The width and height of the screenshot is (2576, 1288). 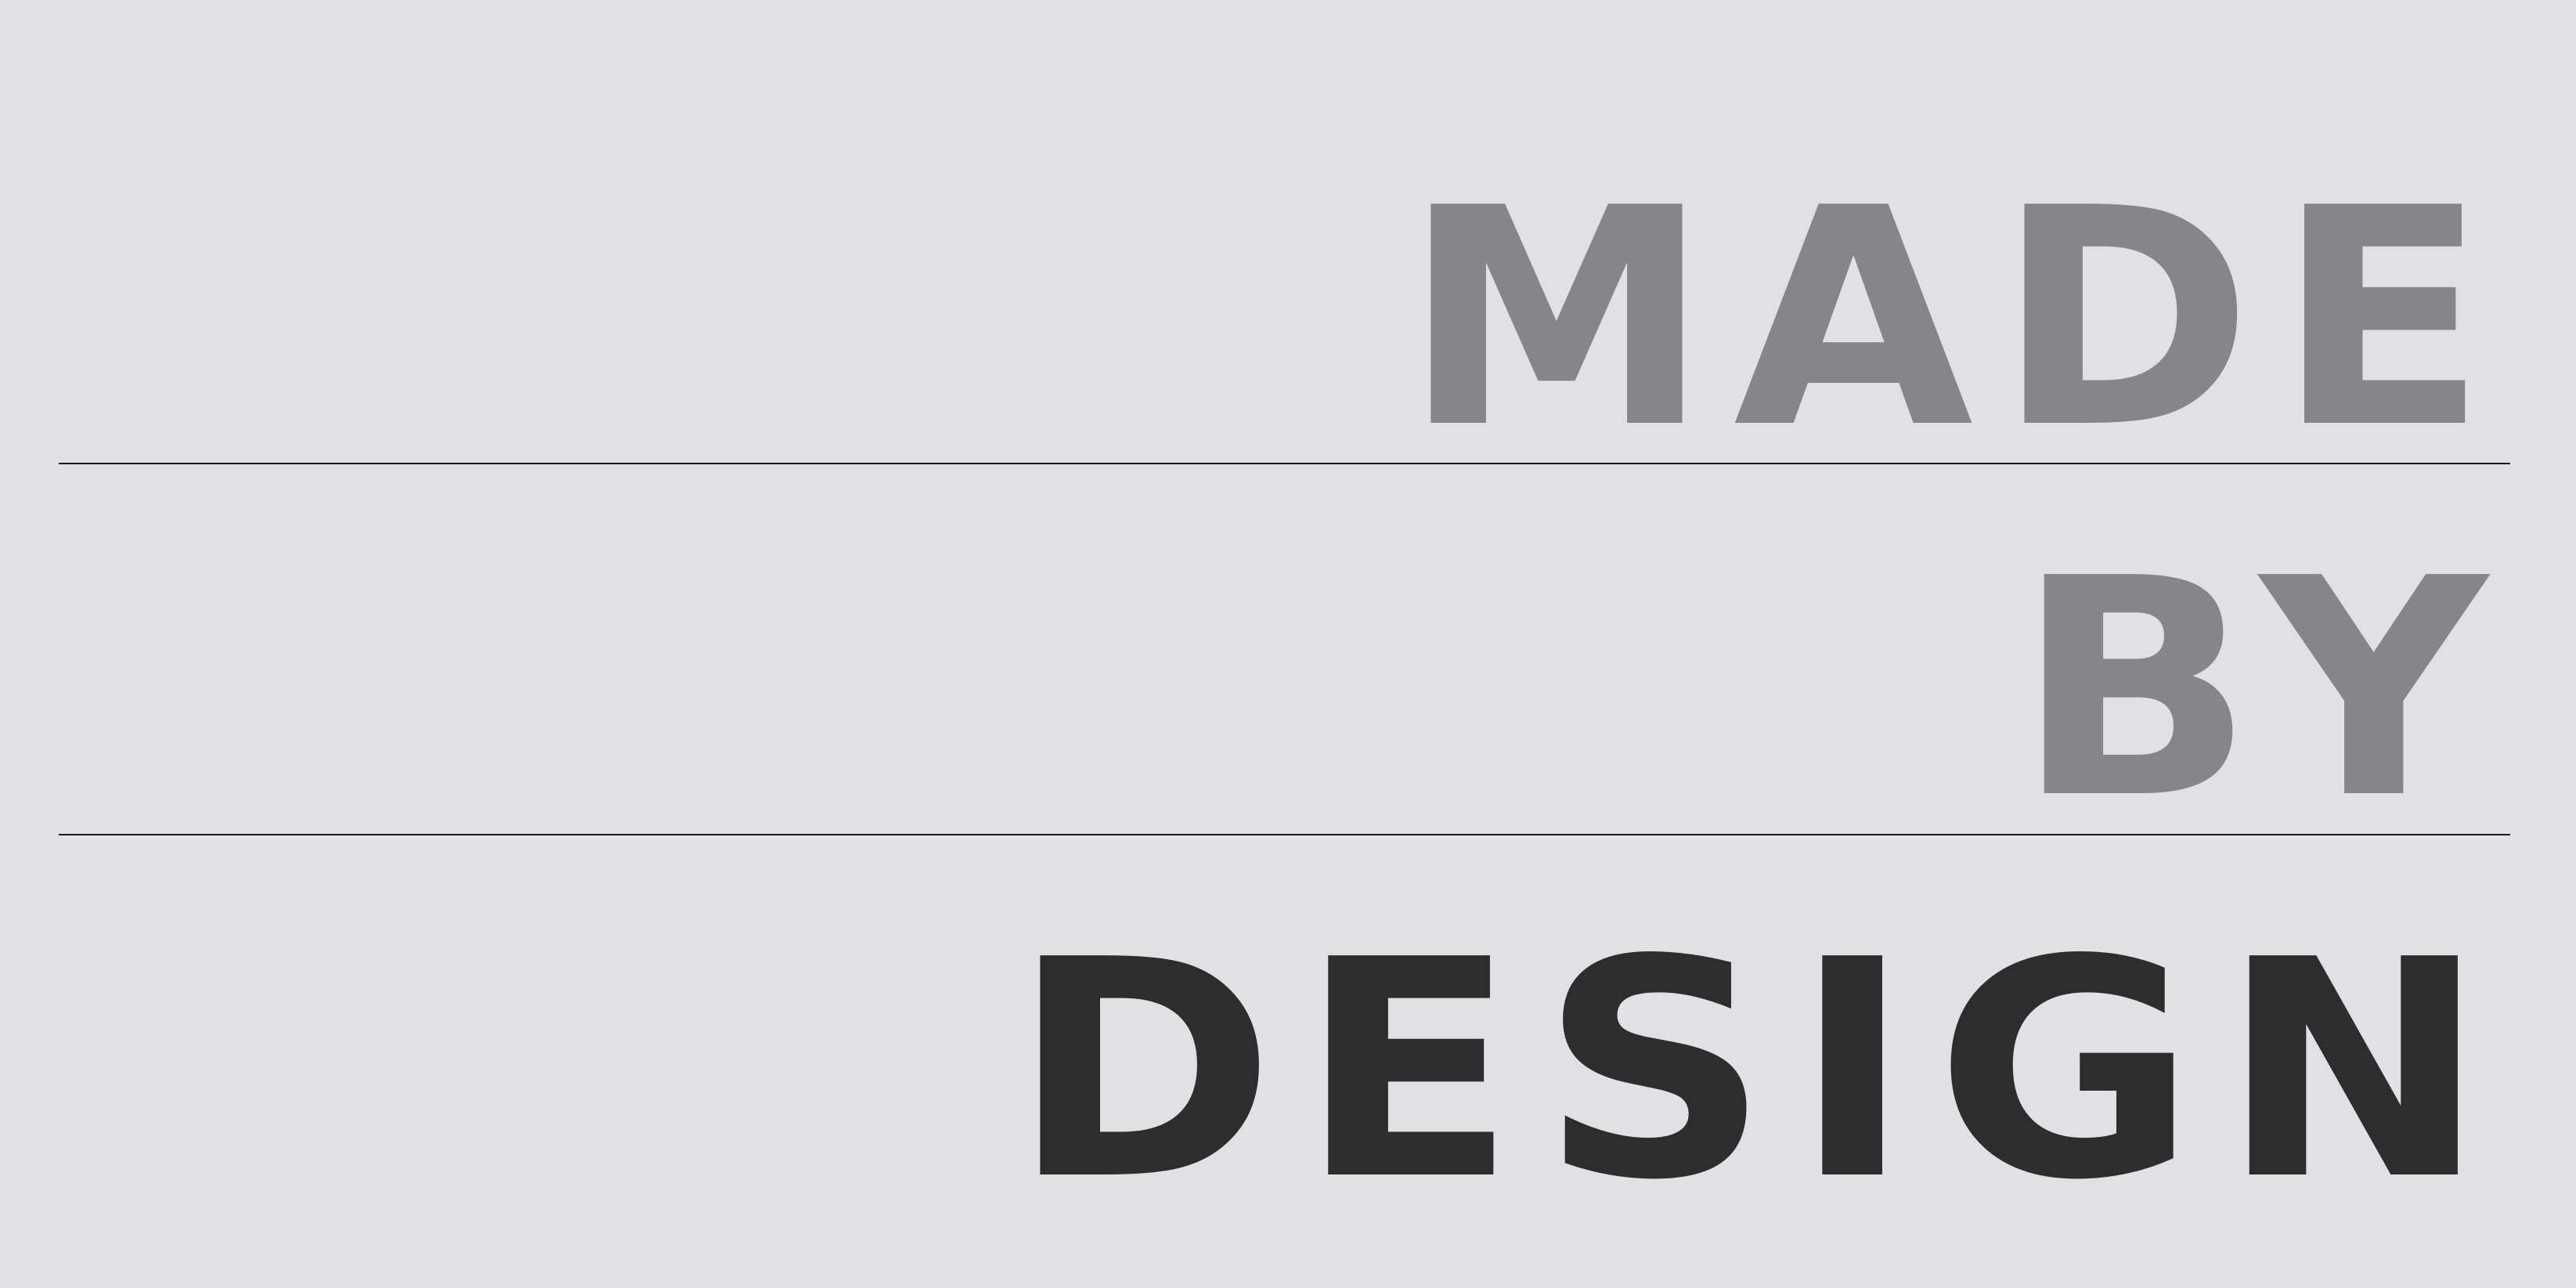 I want to click on word-by: BY, so click(x=2262, y=689).